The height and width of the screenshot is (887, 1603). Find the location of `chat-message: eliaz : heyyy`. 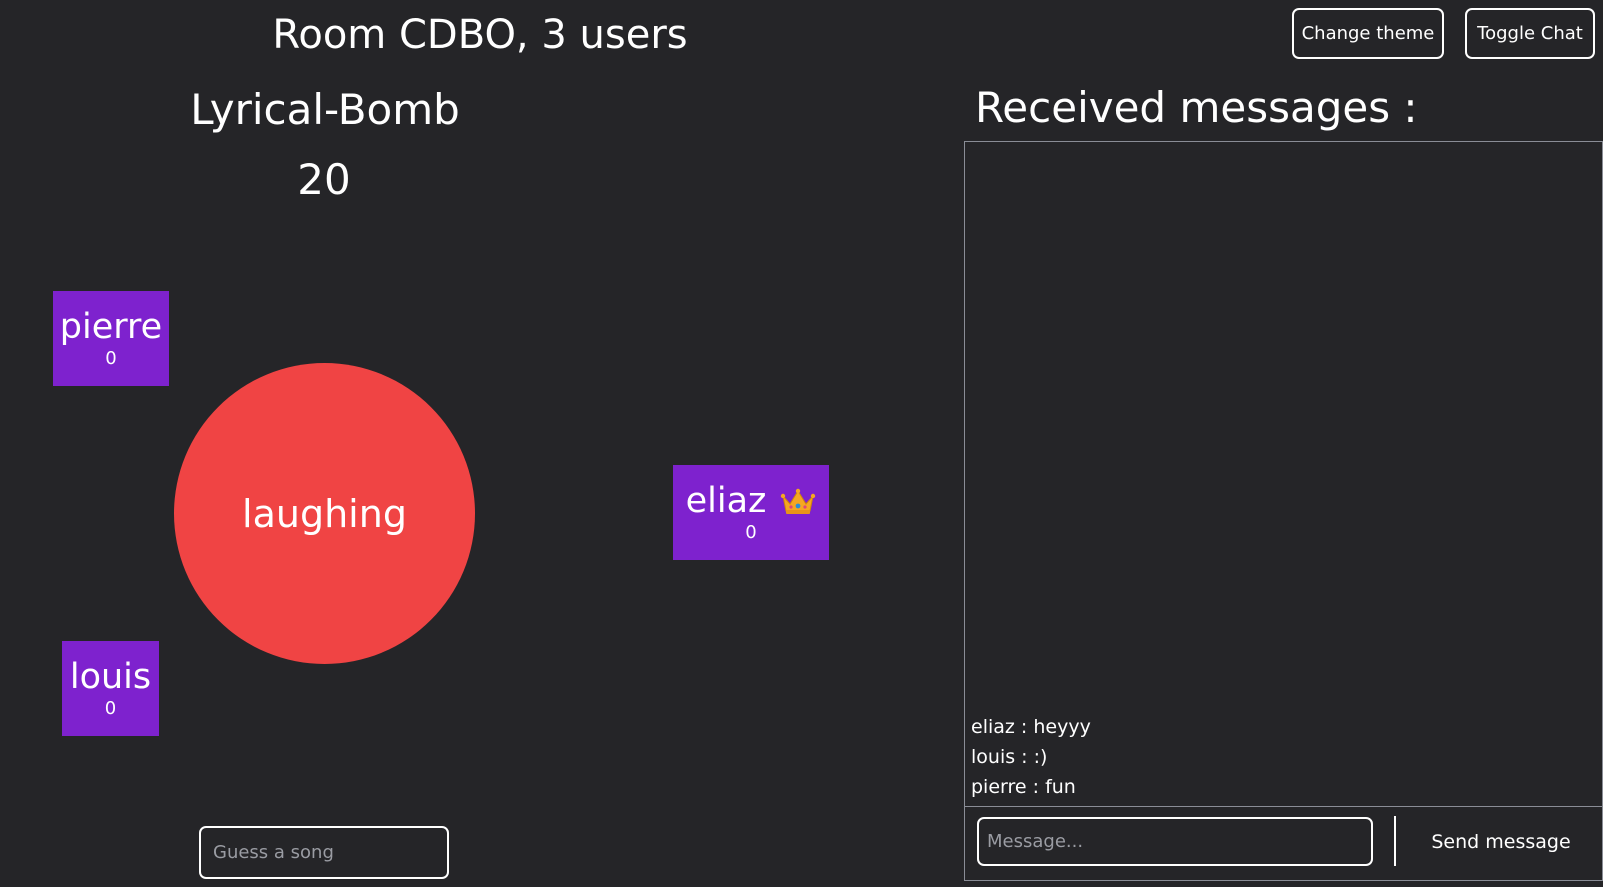

chat-message: eliaz : heyyy is located at coordinates (1031, 727).